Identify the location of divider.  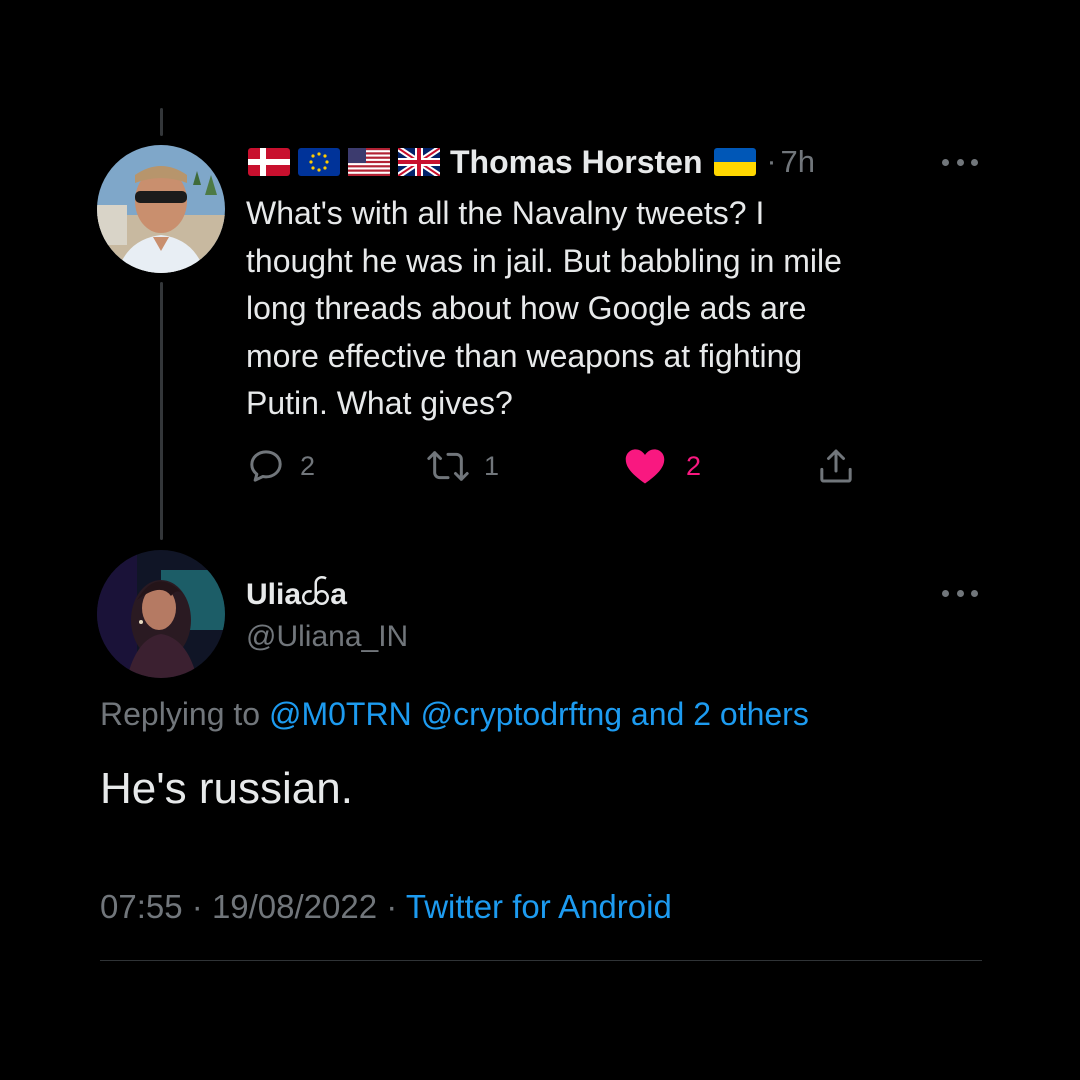
(541, 960).